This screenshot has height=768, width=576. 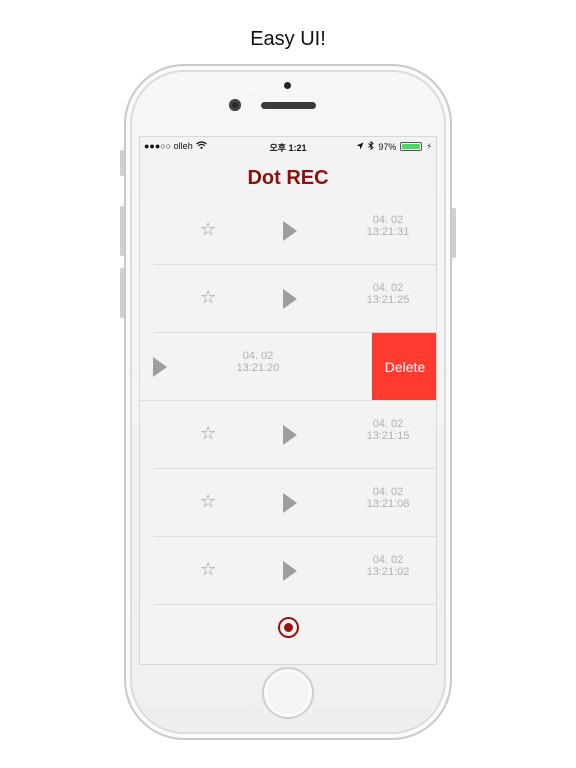 I want to click on recording-timestamp: 04. 02 13:21:08, so click(x=387, y=498).